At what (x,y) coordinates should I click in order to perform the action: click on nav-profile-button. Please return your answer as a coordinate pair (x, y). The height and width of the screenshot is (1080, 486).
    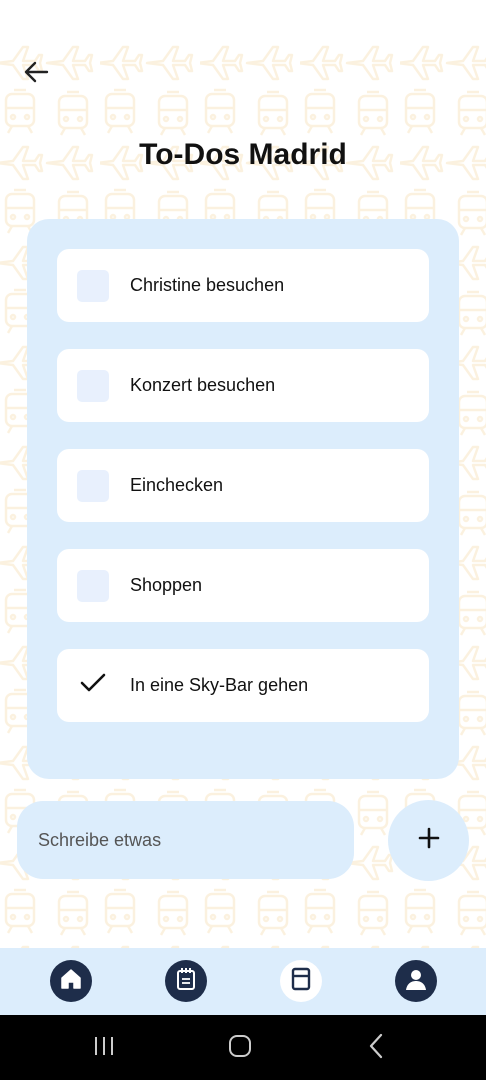
    Looking at the image, I should click on (416, 981).